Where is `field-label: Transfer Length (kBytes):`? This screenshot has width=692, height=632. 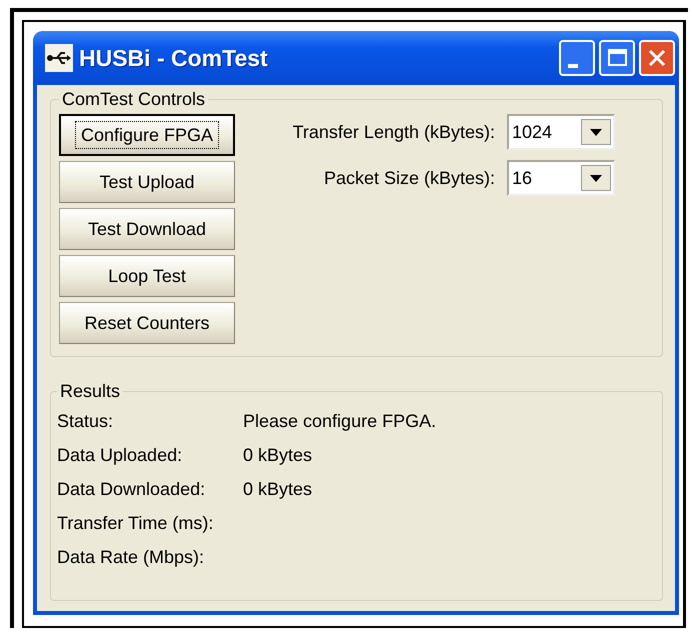
field-label: Transfer Length (kBytes): is located at coordinates (393, 132).